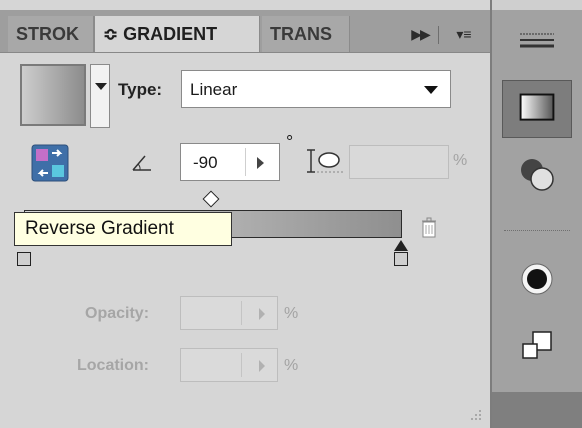 Image resolution: width=582 pixels, height=428 pixels. What do you see at coordinates (53, 95) in the screenshot?
I see `gradient-swatch` at bounding box center [53, 95].